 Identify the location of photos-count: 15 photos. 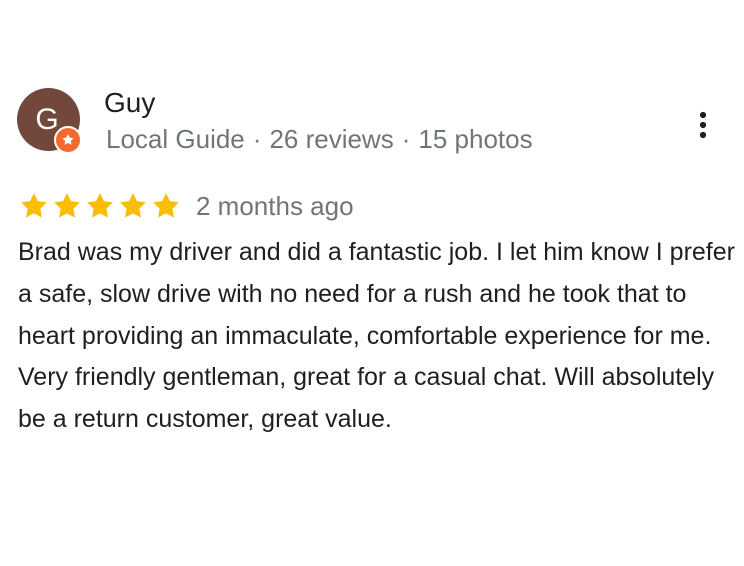
(475, 139).